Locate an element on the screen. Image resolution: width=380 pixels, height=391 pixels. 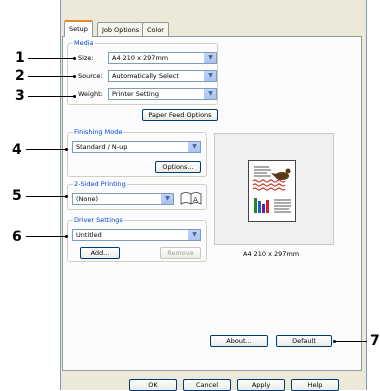
apply-button: Apply is located at coordinates (261, 385).